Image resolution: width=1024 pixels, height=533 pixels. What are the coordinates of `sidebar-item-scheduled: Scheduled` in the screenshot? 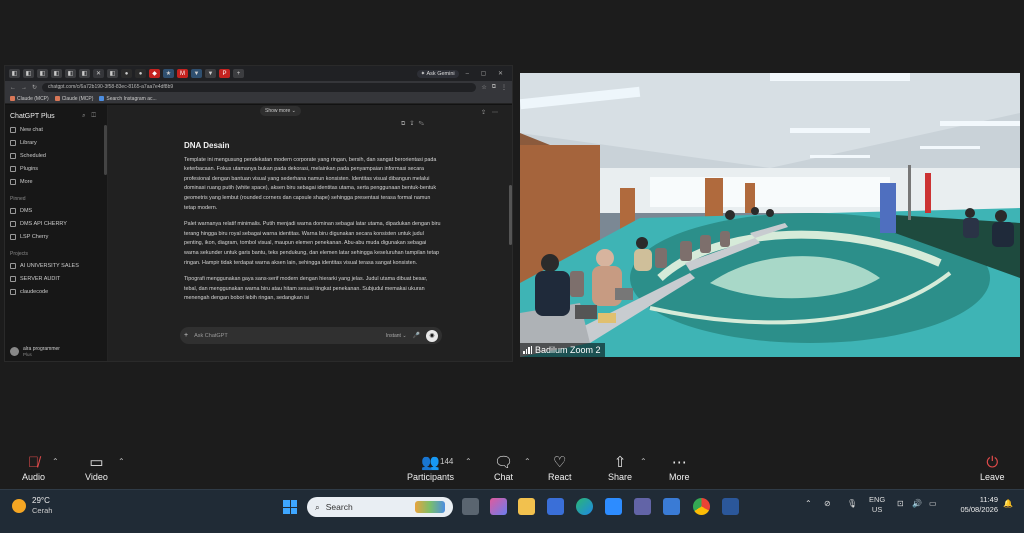 It's located at (56, 155).